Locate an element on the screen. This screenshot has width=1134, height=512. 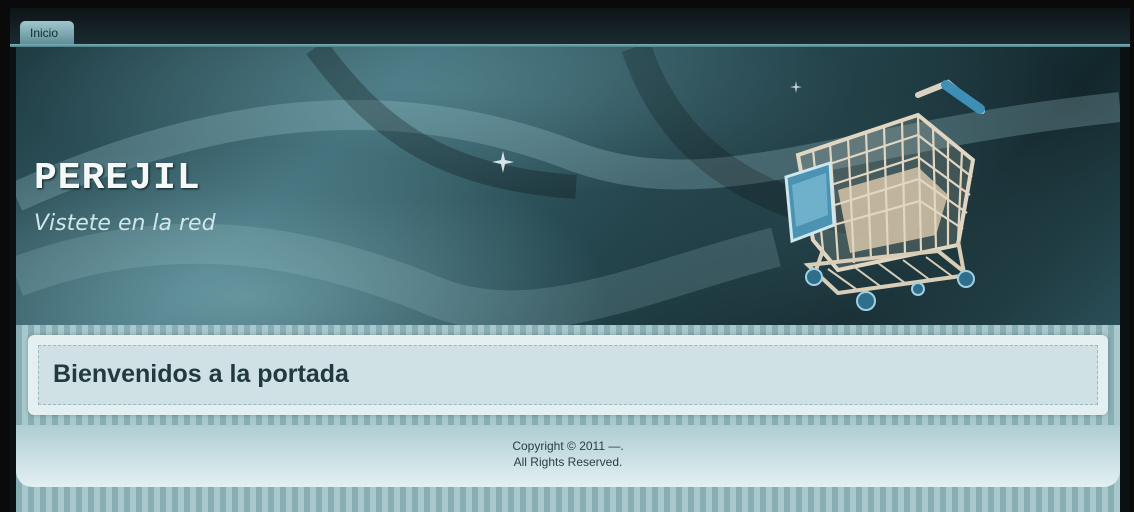
tab-inicio: Inicio is located at coordinates (47, 32).